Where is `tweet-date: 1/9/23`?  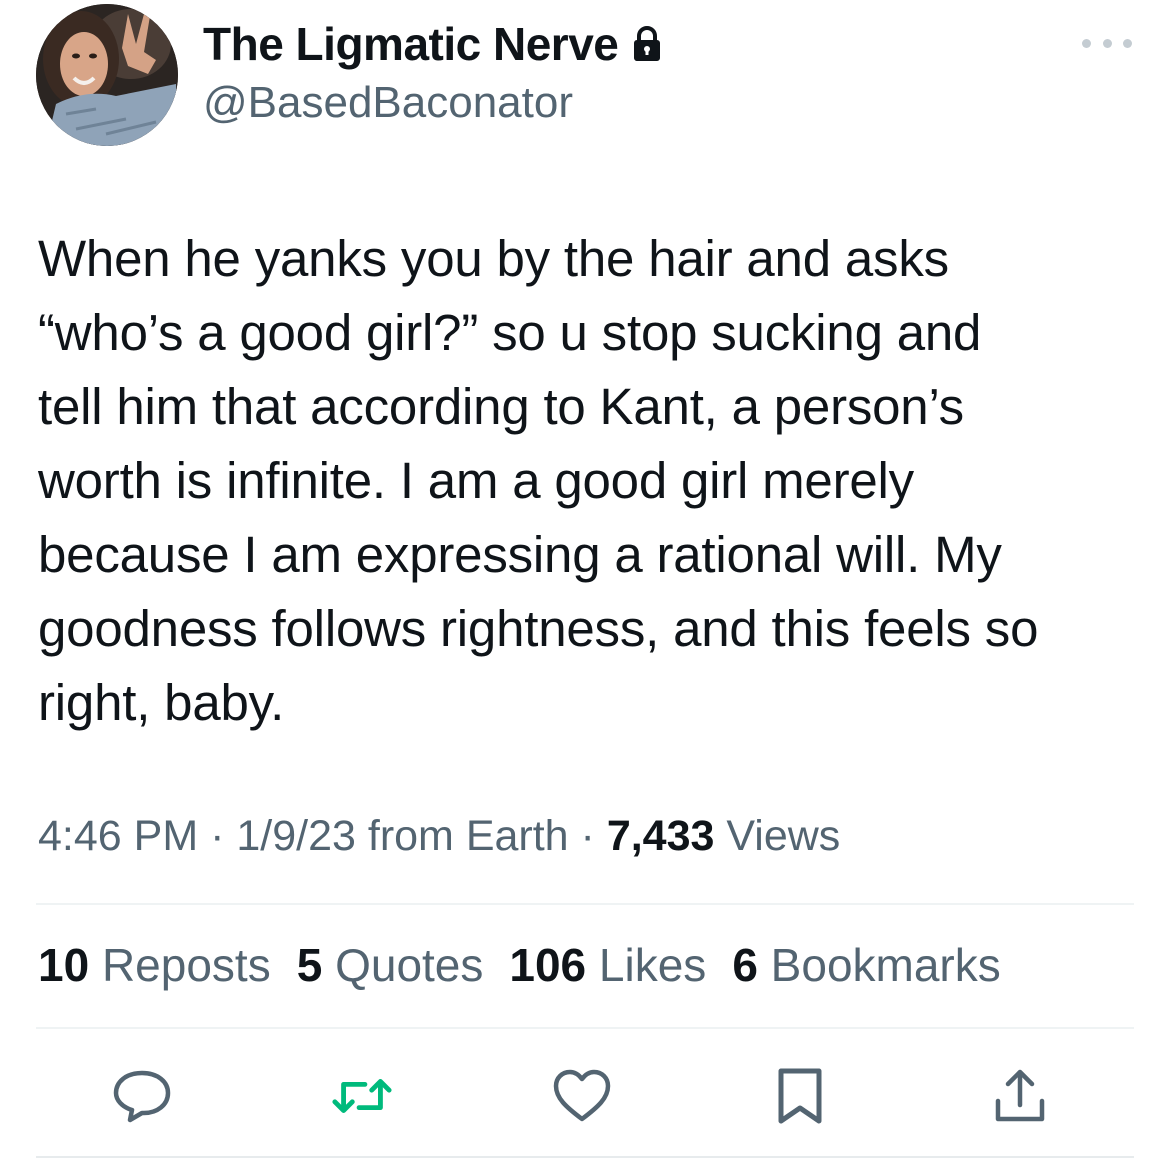 tweet-date: 1/9/23 is located at coordinates (296, 836).